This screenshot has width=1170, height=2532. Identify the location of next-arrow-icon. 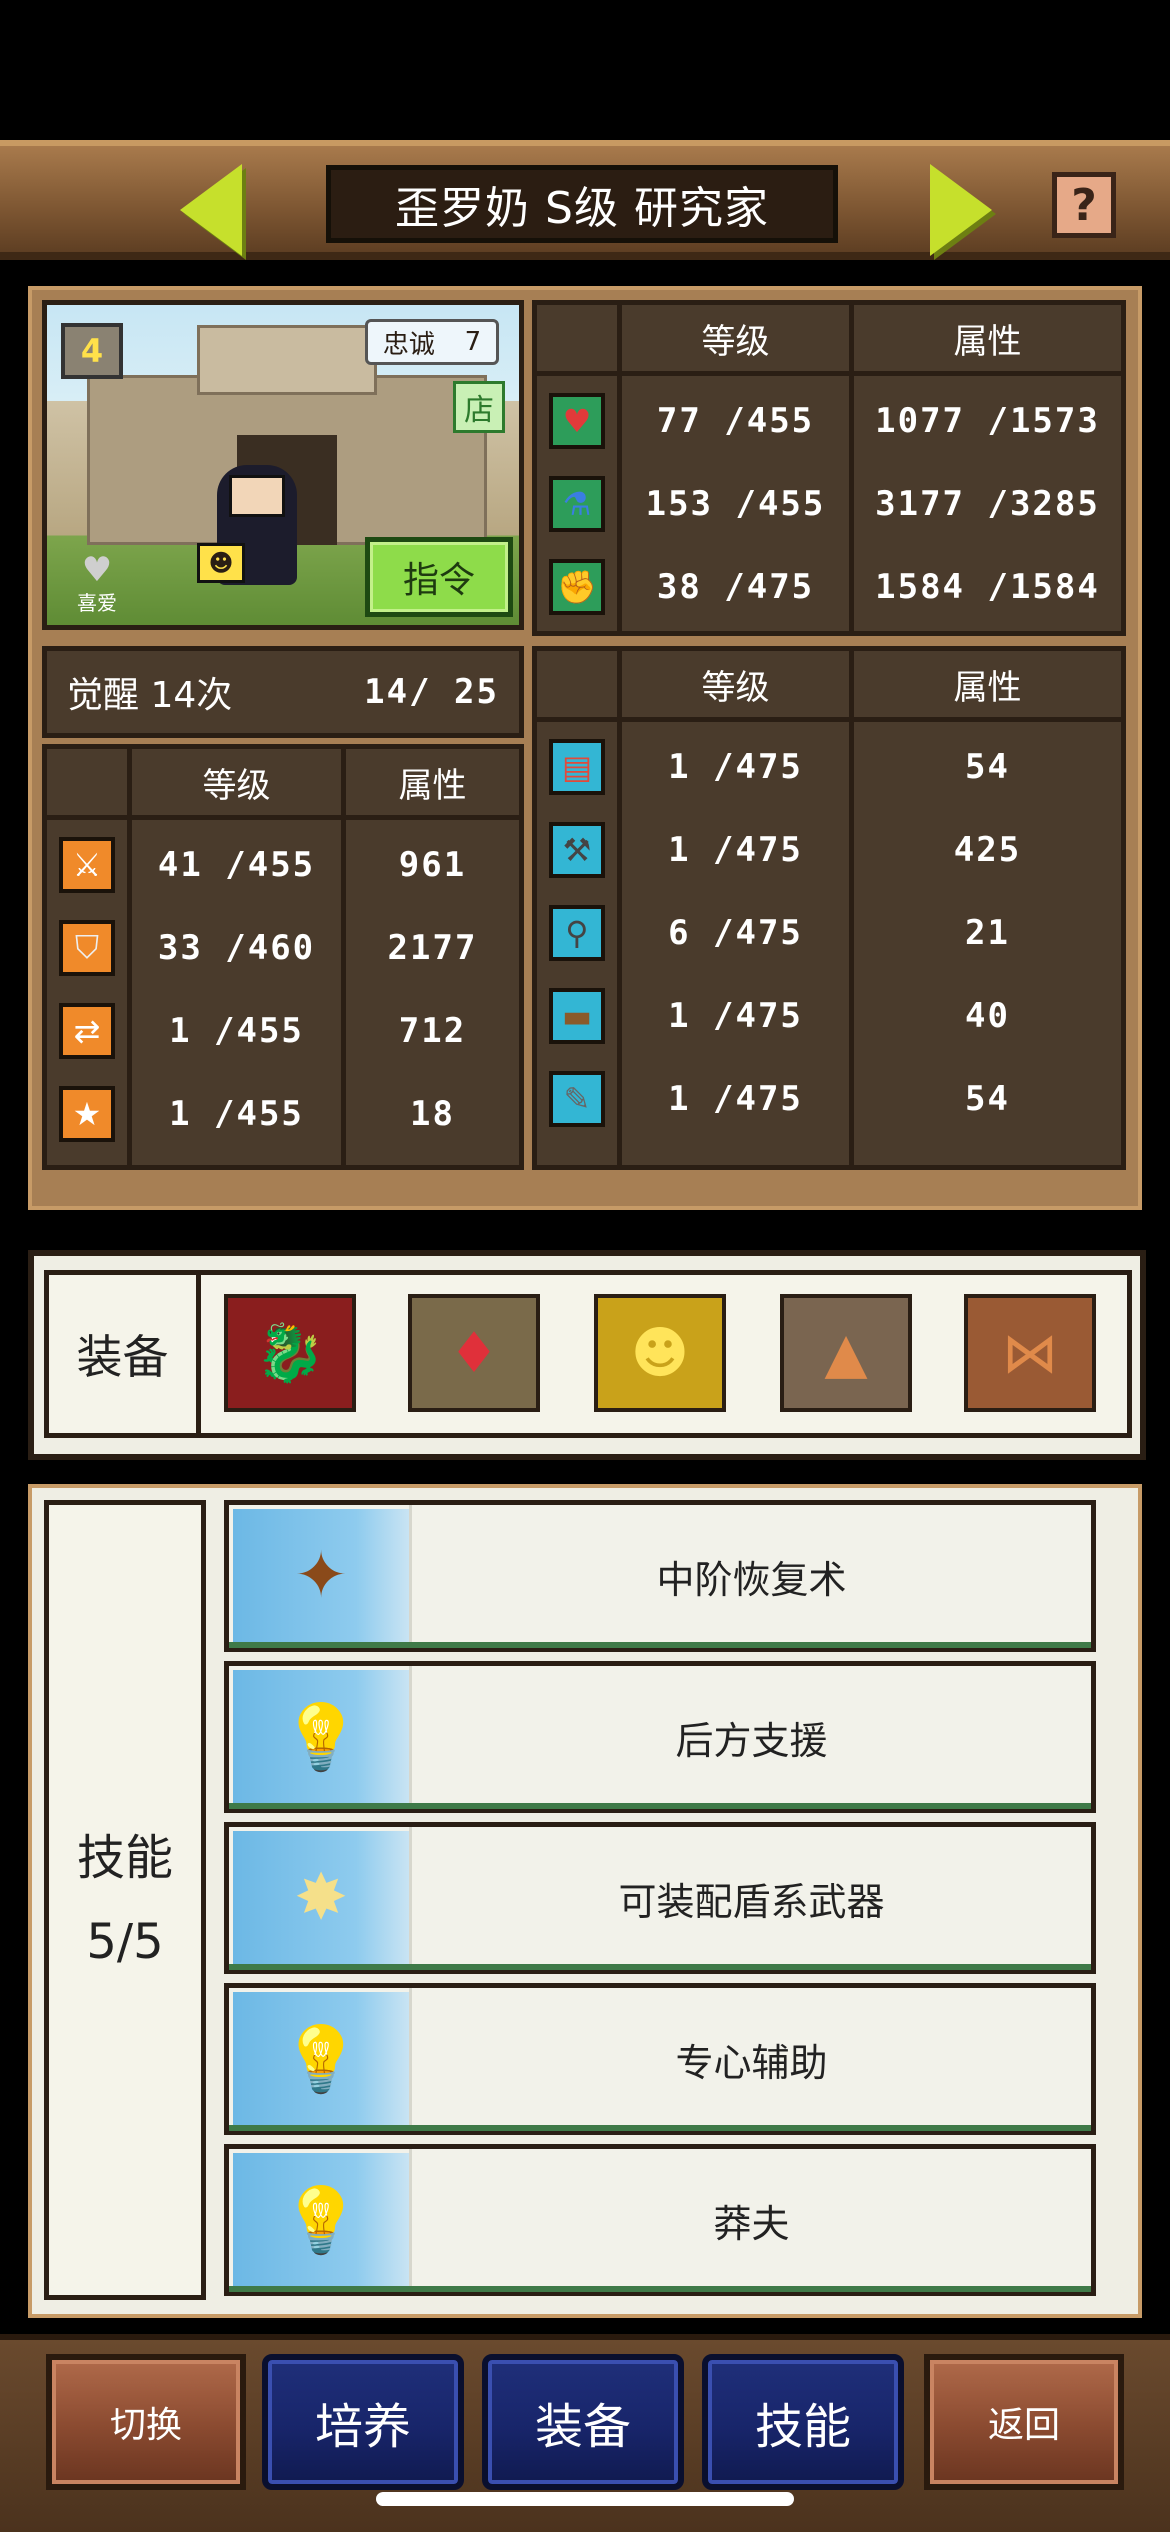
(961, 210).